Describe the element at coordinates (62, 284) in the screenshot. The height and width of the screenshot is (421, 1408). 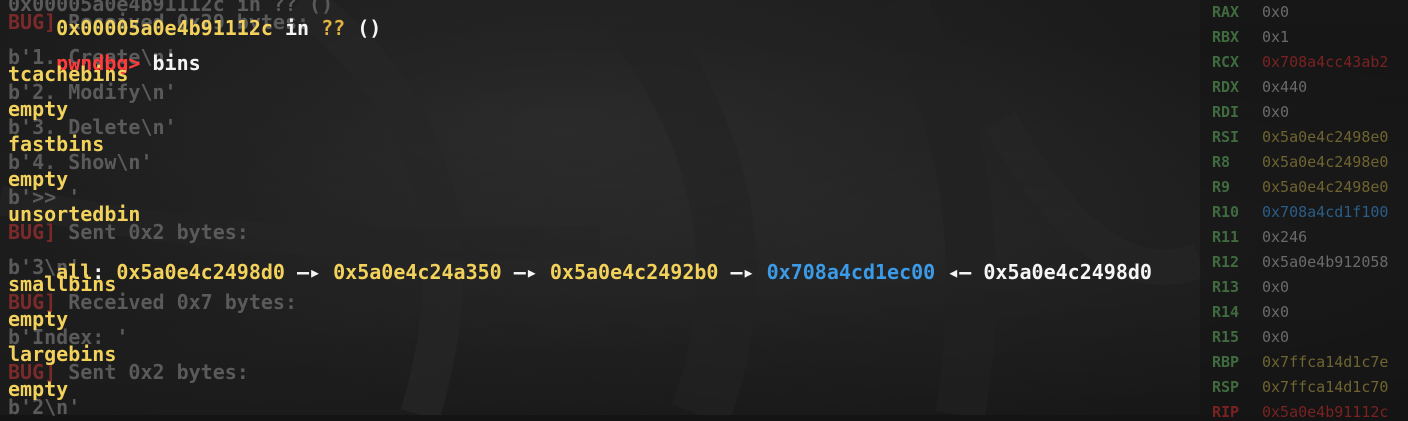
I see `smallbins-header: smallbins` at that location.